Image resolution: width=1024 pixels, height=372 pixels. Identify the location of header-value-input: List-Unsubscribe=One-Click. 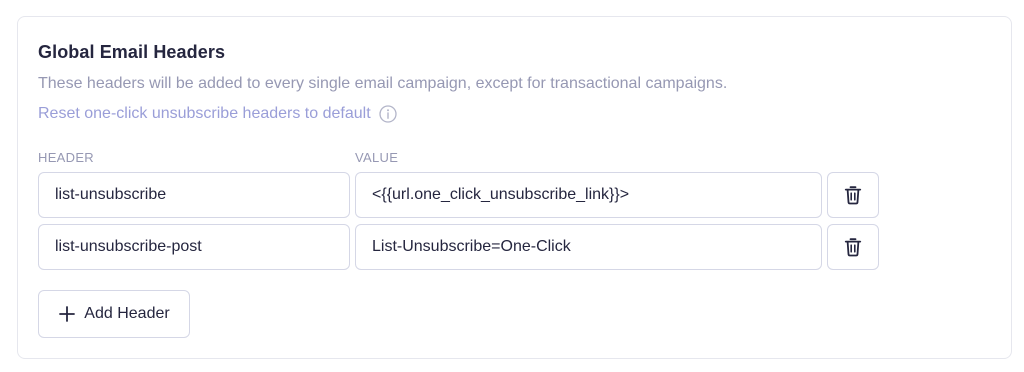
(588, 247).